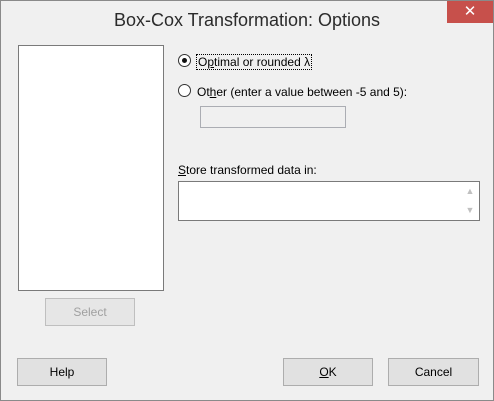 This screenshot has height=401, width=494. I want to click on help-button: Help, so click(62, 372).